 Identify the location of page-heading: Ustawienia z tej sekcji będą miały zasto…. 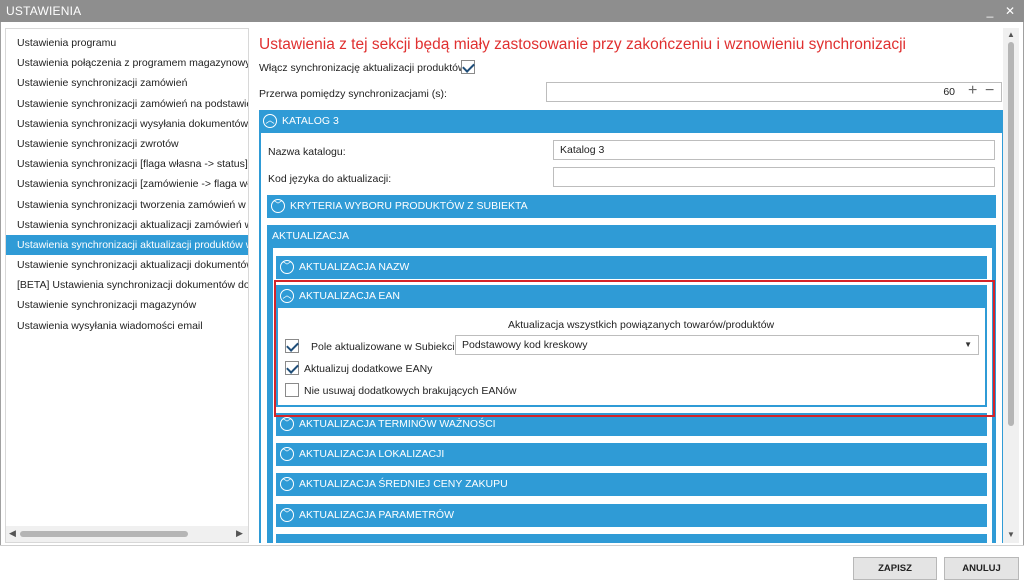
(582, 44).